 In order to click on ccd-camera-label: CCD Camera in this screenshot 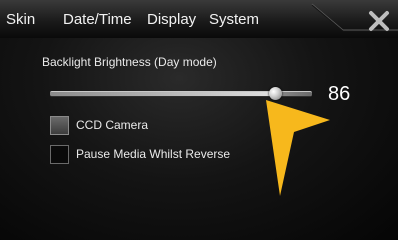, I will do `click(112, 125)`.